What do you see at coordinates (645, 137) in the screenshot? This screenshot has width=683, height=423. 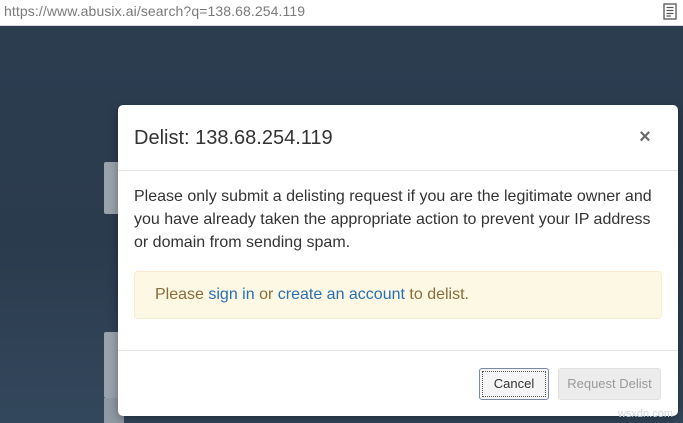 I see `close-icon: ×` at bounding box center [645, 137].